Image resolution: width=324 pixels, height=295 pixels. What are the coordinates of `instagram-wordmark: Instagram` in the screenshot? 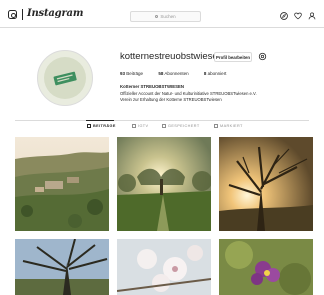 It's located at (55, 13).